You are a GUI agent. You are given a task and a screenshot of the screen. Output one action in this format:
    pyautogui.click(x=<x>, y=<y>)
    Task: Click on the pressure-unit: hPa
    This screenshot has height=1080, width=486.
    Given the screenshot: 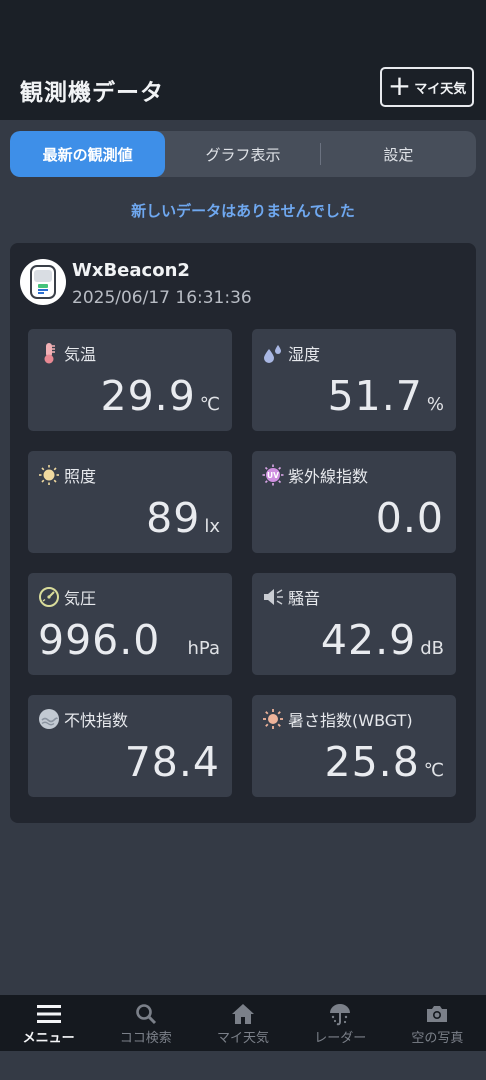 What is the action you would take?
    pyautogui.click(x=203, y=648)
    